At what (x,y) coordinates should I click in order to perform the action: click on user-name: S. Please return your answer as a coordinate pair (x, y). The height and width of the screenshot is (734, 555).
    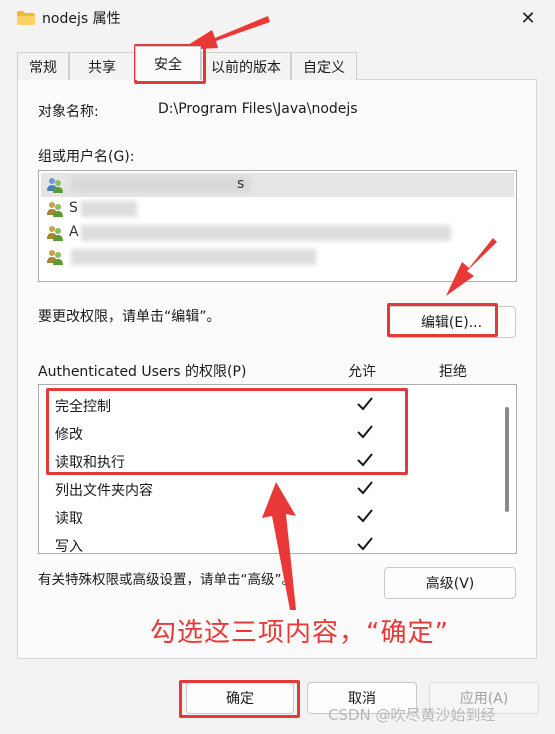
    Looking at the image, I should click on (73, 208).